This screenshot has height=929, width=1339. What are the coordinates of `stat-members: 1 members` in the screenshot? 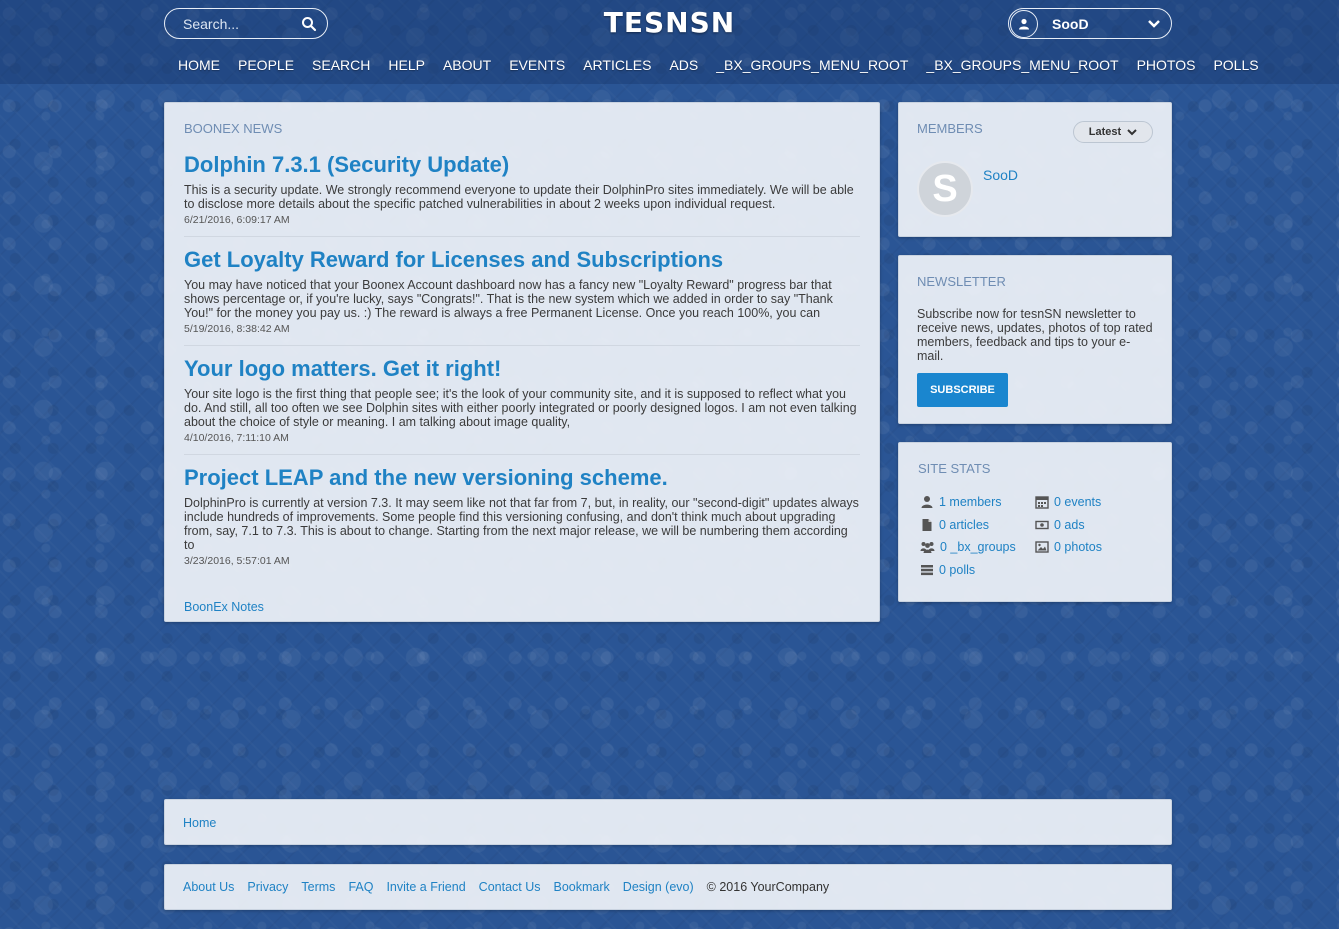 It's located at (961, 502).